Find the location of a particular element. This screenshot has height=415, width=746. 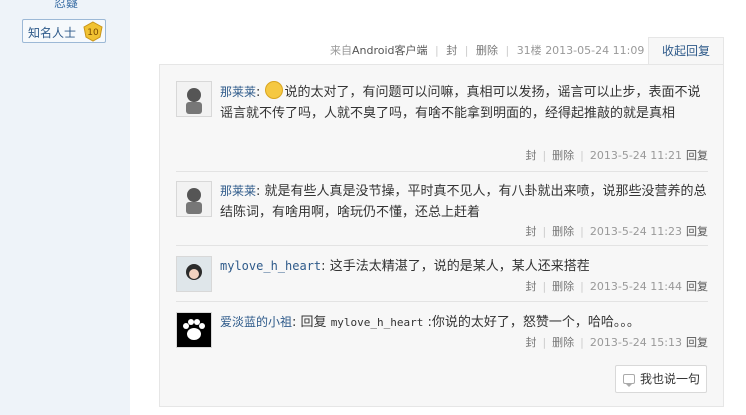

reply-content: mylove_h_heart: 这手法太精湛了，说的是某人，某人还来搭茬 is located at coordinates (464, 266).